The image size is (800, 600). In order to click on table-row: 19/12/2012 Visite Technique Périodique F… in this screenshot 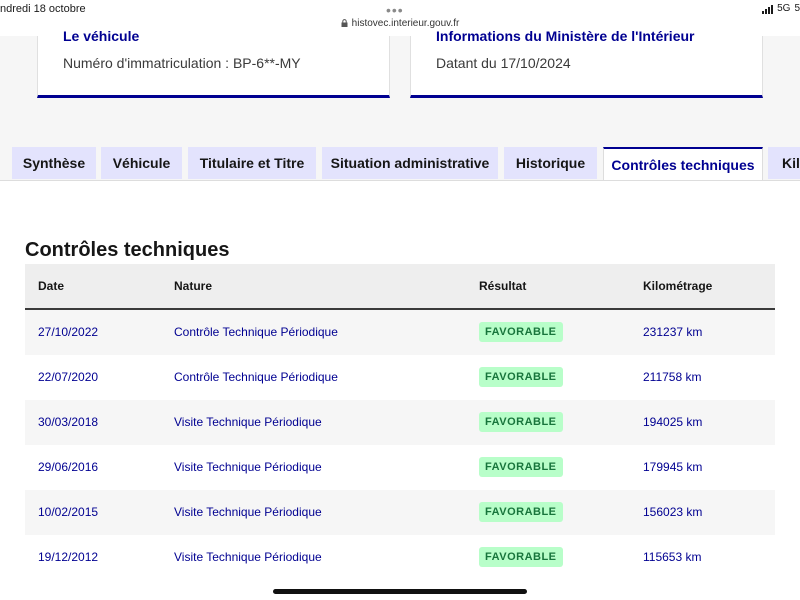, I will do `click(400, 557)`.